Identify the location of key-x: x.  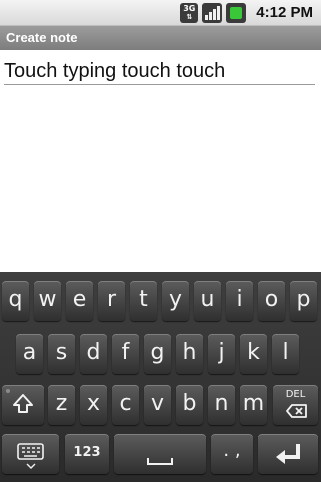
(93, 405).